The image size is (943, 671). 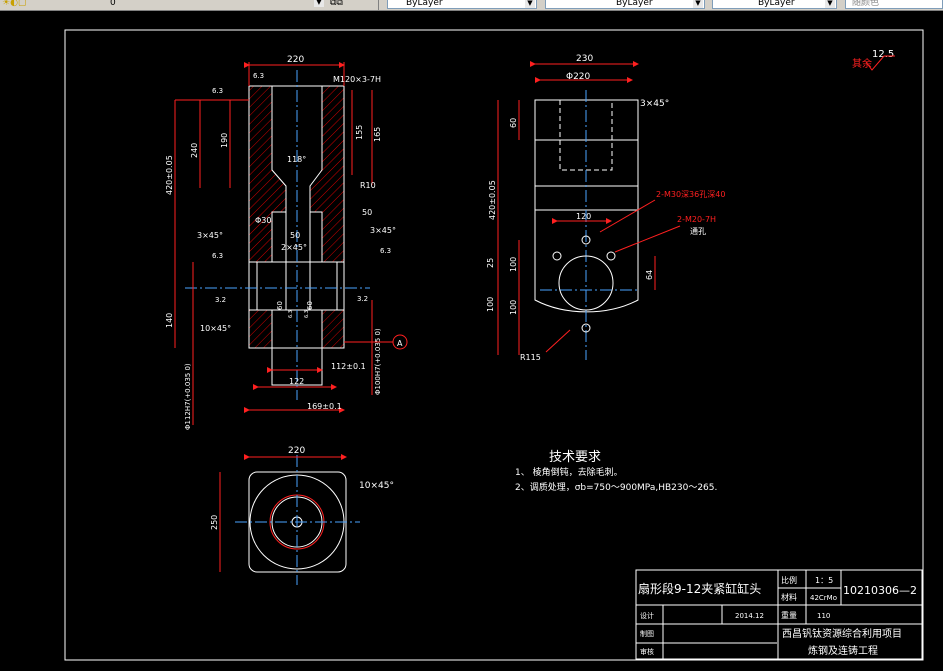 I want to click on material-label: 材料, so click(x=789, y=597).